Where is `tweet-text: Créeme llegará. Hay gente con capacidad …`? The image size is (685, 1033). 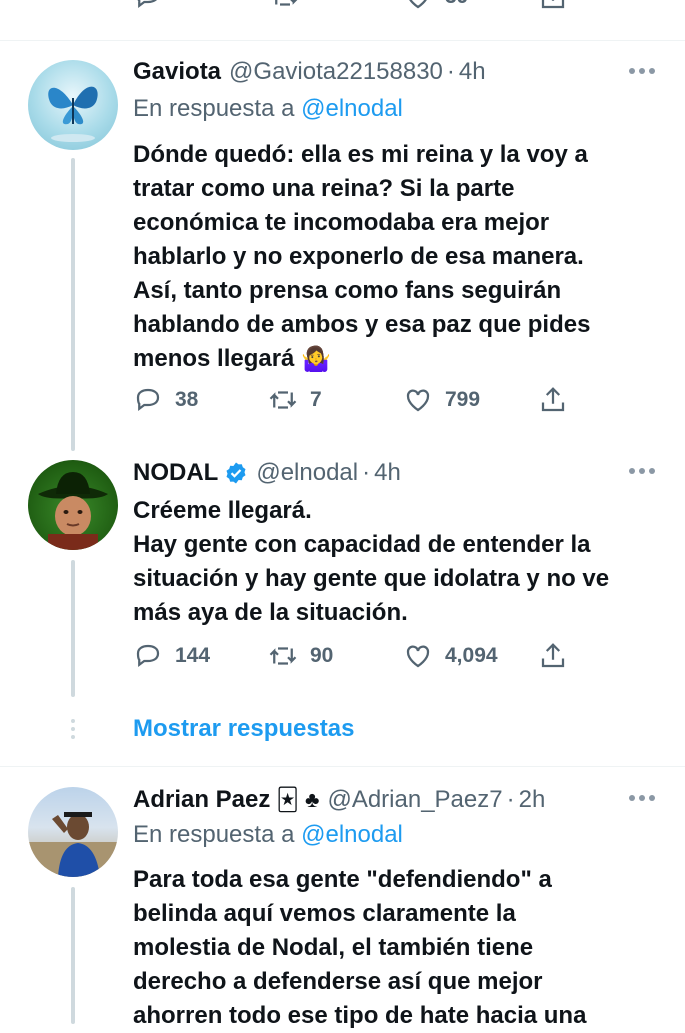
tweet-text: Créeme llegará. Hay gente con capacidad … is located at coordinates (371, 561).